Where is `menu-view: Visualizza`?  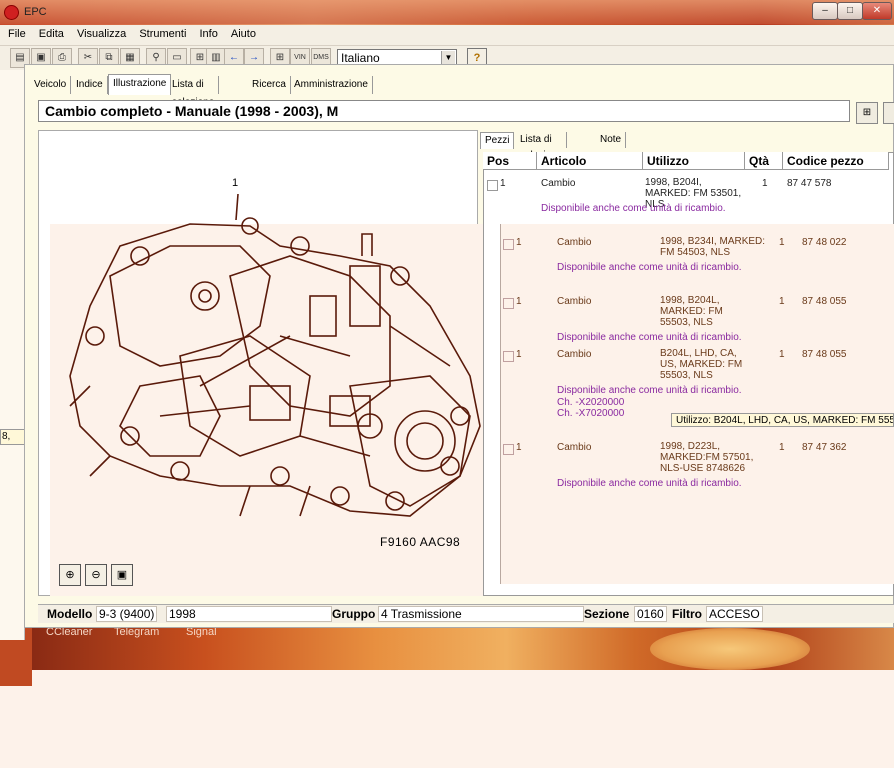
menu-view: Visualizza is located at coordinates (101, 32).